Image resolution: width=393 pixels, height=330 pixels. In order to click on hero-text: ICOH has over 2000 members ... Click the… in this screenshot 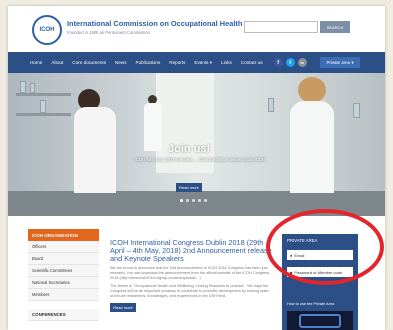, I will do `click(200, 159)`.